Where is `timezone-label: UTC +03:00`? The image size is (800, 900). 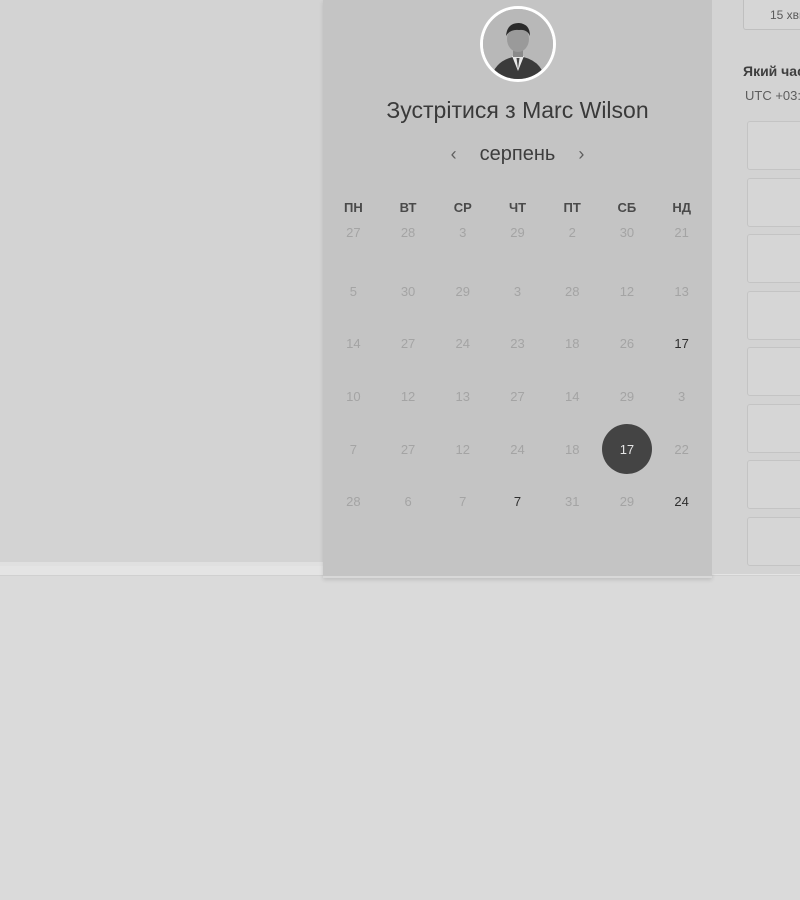 timezone-label: UTC +03:00 is located at coordinates (772, 95).